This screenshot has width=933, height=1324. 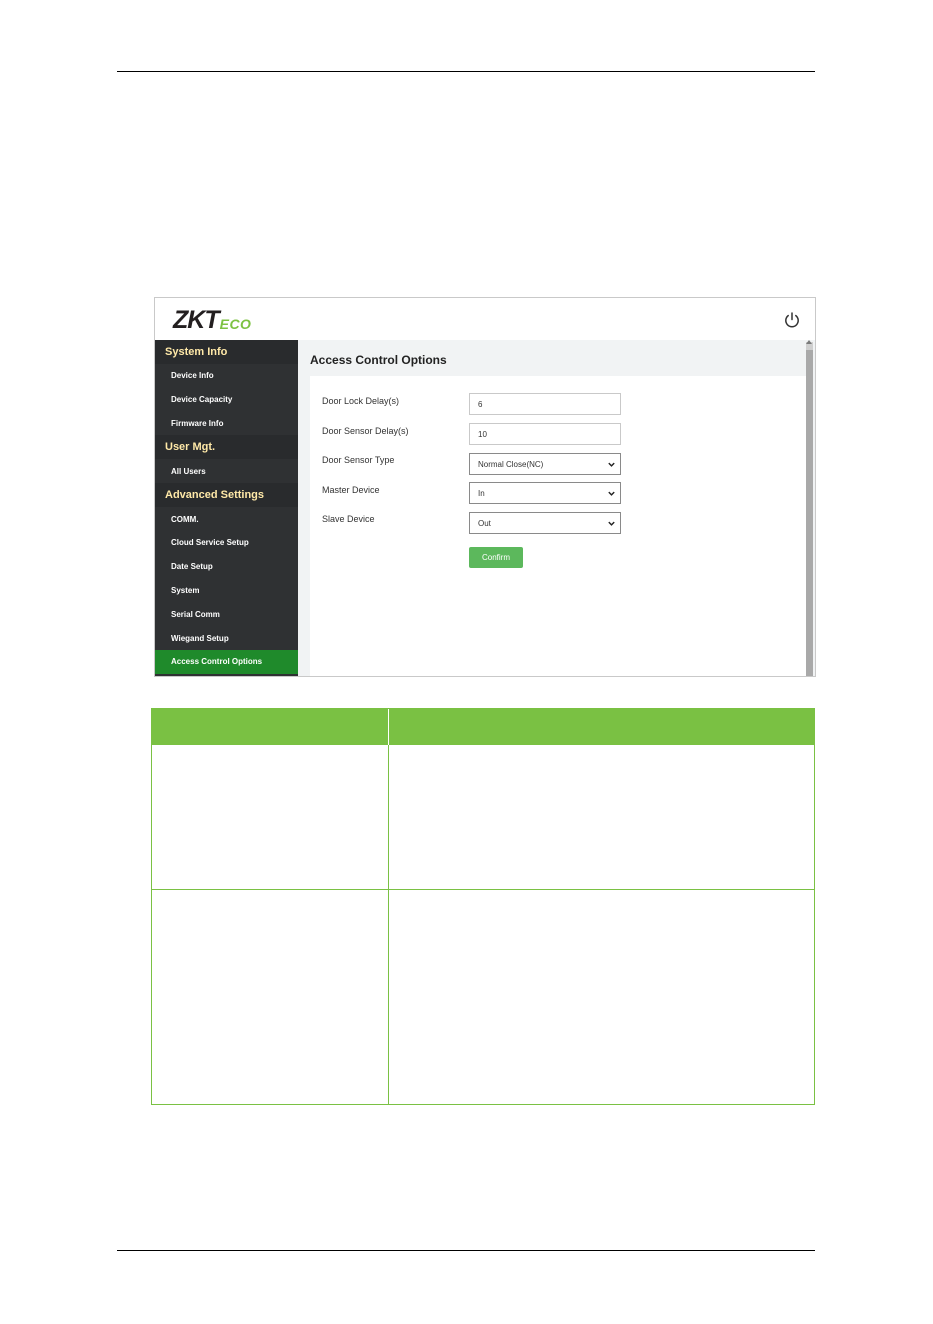 What do you see at coordinates (226, 447) in the screenshot?
I see `sidebar-section-user-mgt: User Mgt.` at bounding box center [226, 447].